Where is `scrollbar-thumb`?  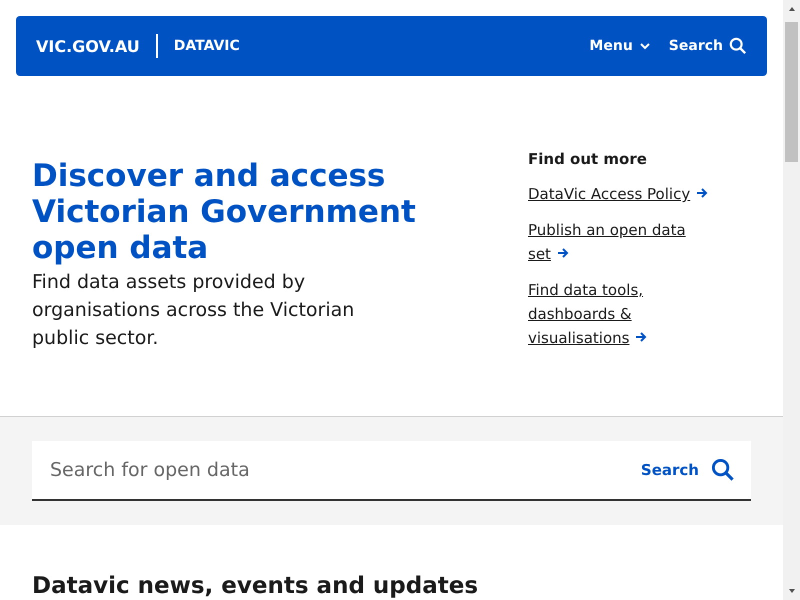 scrollbar-thumb is located at coordinates (791, 92).